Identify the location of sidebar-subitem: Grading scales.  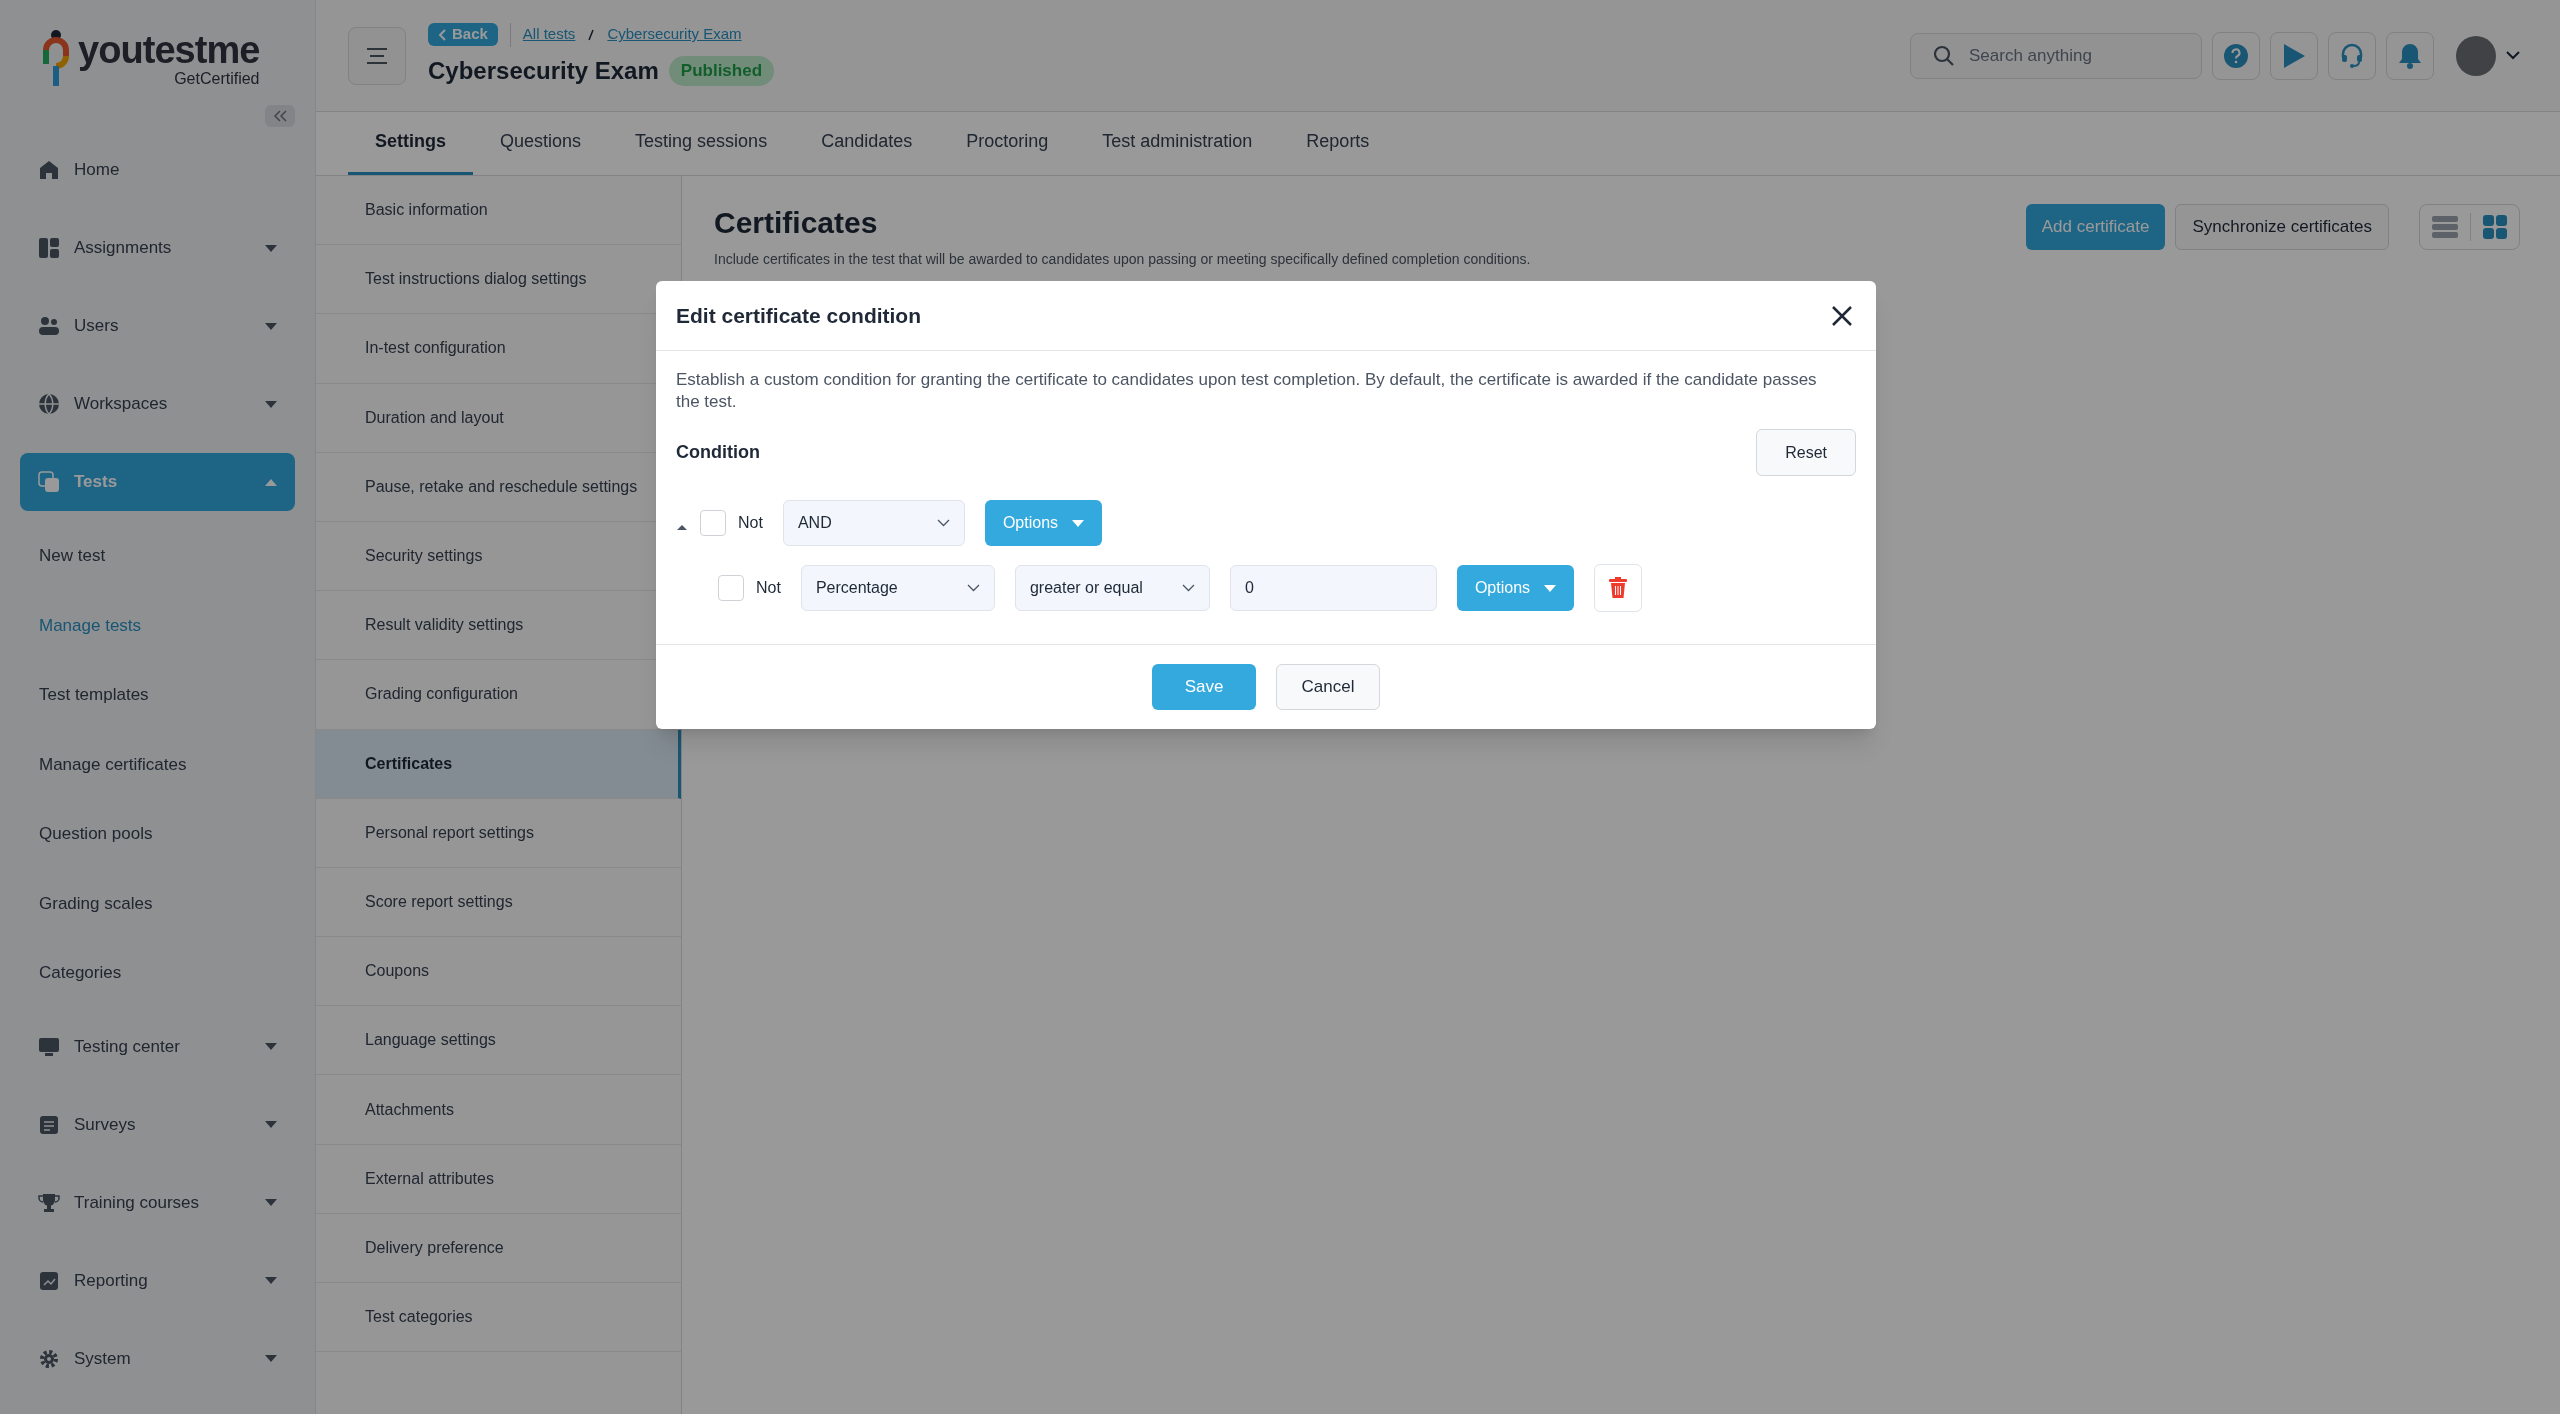
(157, 903).